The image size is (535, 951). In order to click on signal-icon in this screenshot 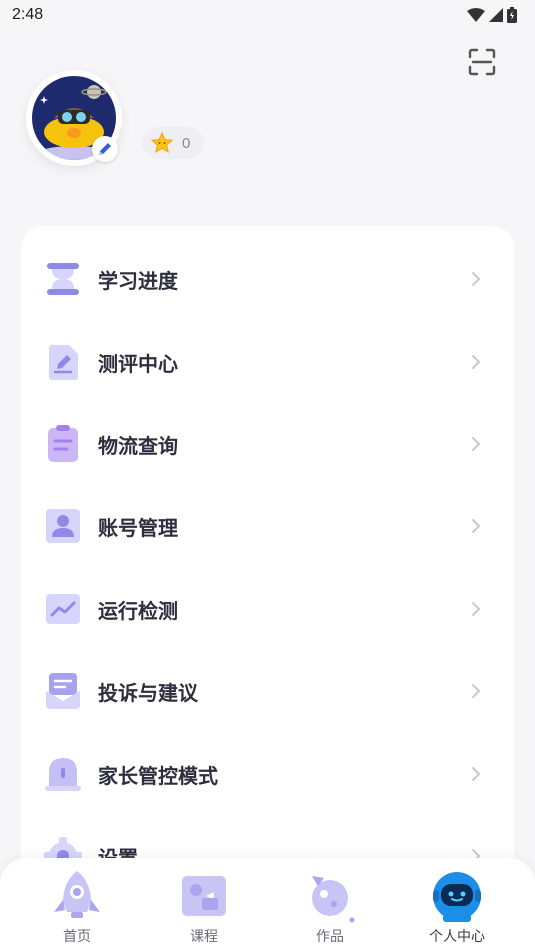, I will do `click(496, 15)`.